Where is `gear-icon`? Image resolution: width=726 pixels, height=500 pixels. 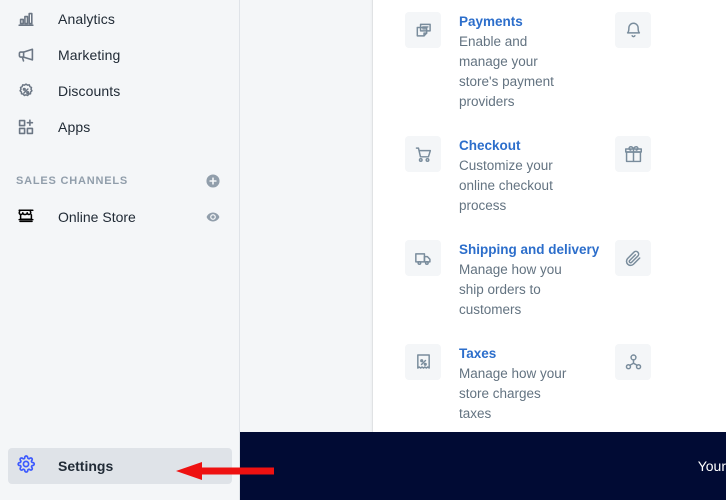 gear-icon is located at coordinates (26, 466).